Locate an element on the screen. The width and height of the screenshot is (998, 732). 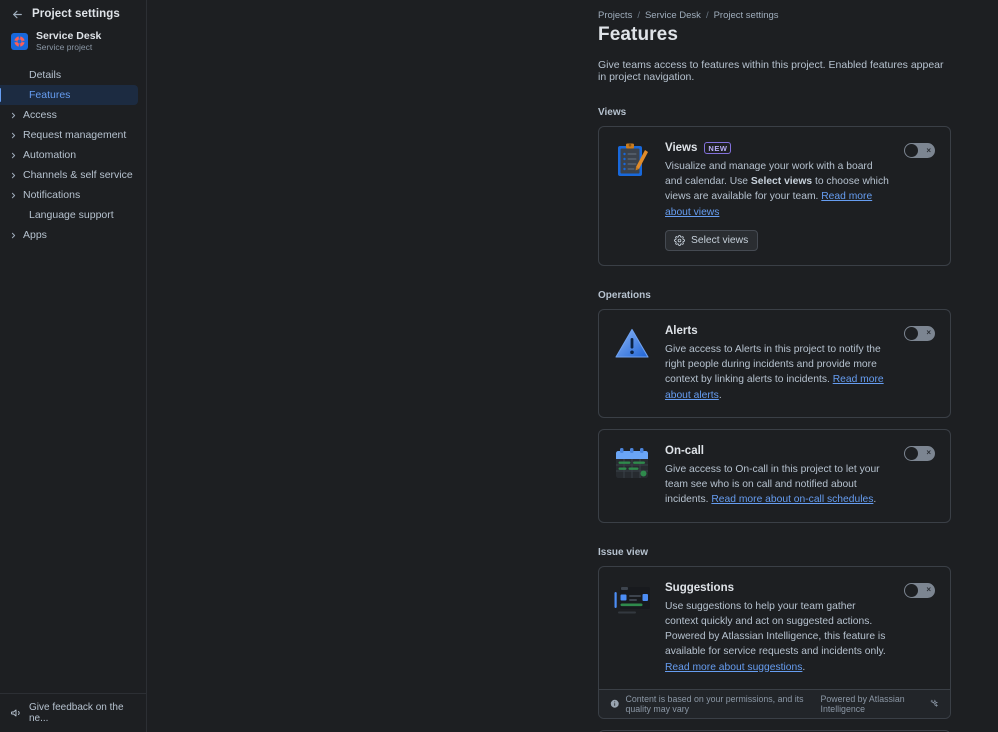
arrow-left-icon is located at coordinates (17, 14).